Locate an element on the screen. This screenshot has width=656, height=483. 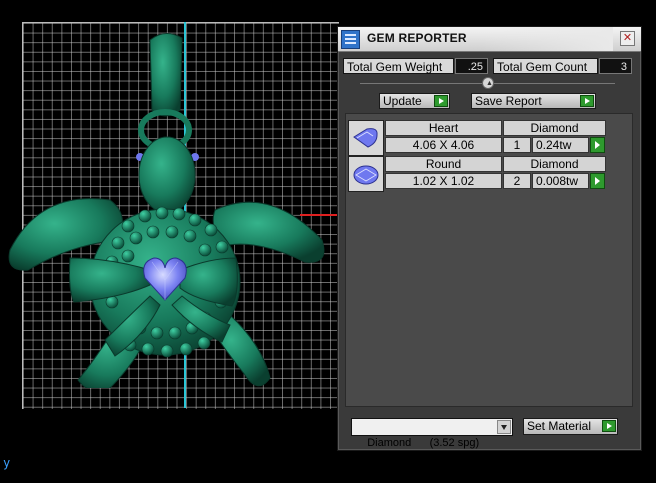
heart-gem-icon is located at coordinates (366, 138).